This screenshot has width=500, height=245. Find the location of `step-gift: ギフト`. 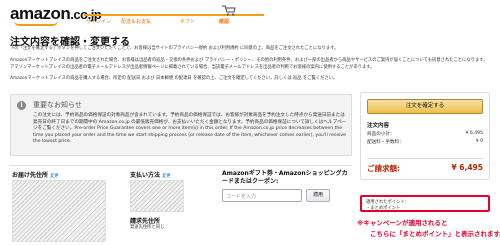

step-gift: ギフト is located at coordinates (188, 22).